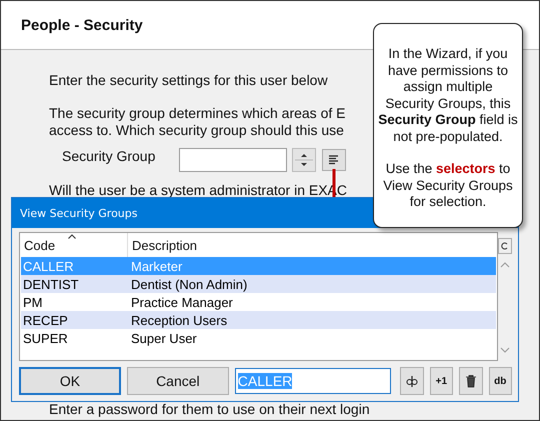 The height and width of the screenshot is (421, 540). I want to click on list-row: DENTIST Dentist (Non Admin), so click(258, 284).